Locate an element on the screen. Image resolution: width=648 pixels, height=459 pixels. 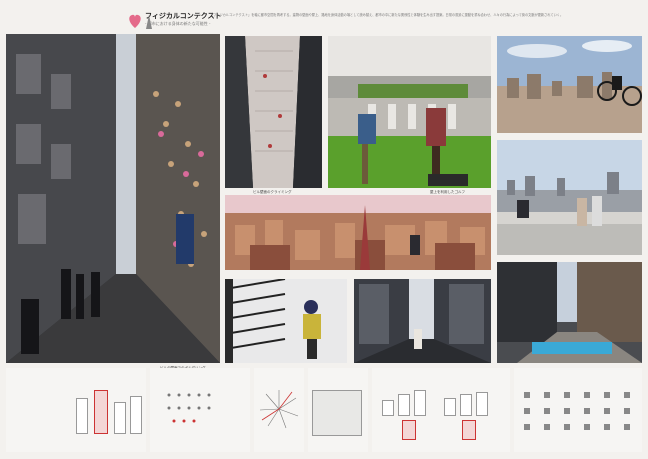
diagram-3-radial is located at coordinates (279, 409).